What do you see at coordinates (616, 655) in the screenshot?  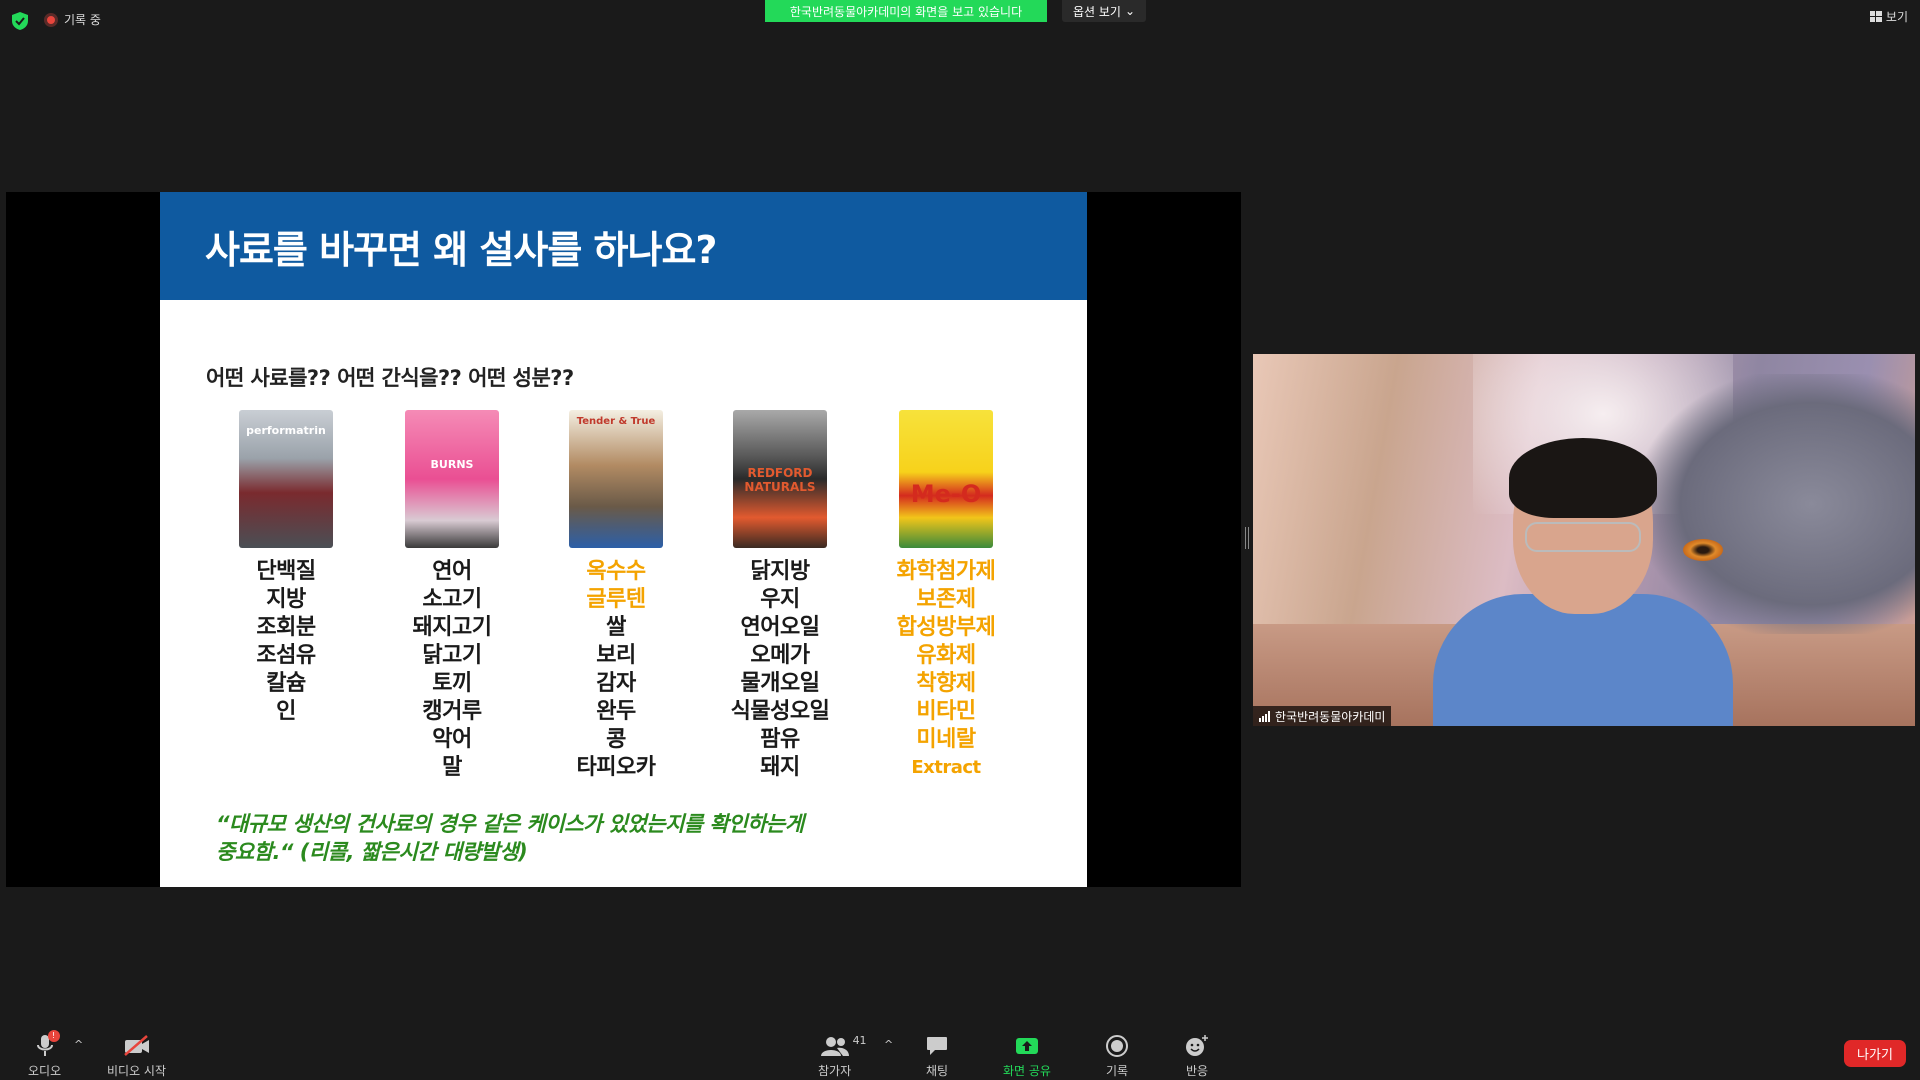 I see `ingredient-item: 보리` at bounding box center [616, 655].